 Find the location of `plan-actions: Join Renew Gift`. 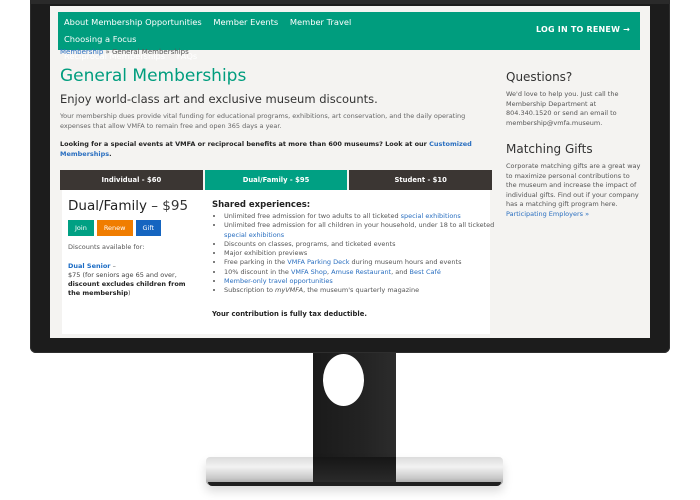

plan-actions: Join Renew Gift is located at coordinates (115, 228).